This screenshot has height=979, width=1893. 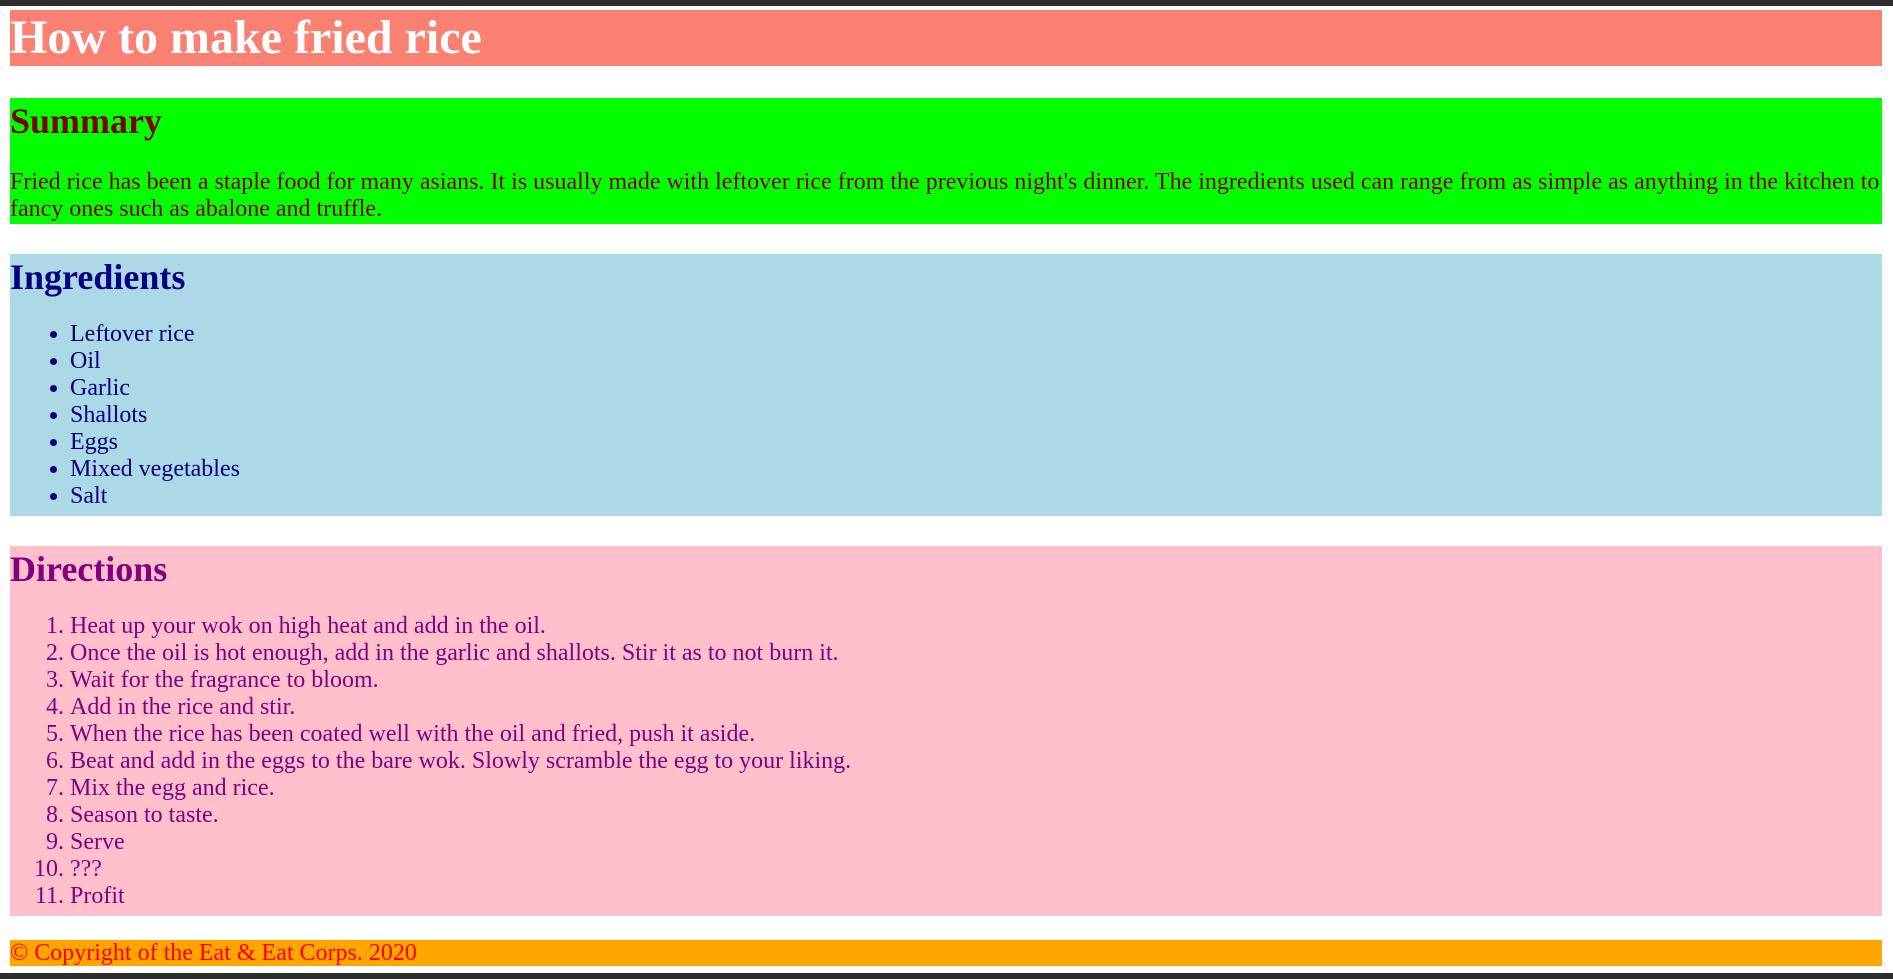 I want to click on direction-step: Season to taste., so click(x=976, y=815).